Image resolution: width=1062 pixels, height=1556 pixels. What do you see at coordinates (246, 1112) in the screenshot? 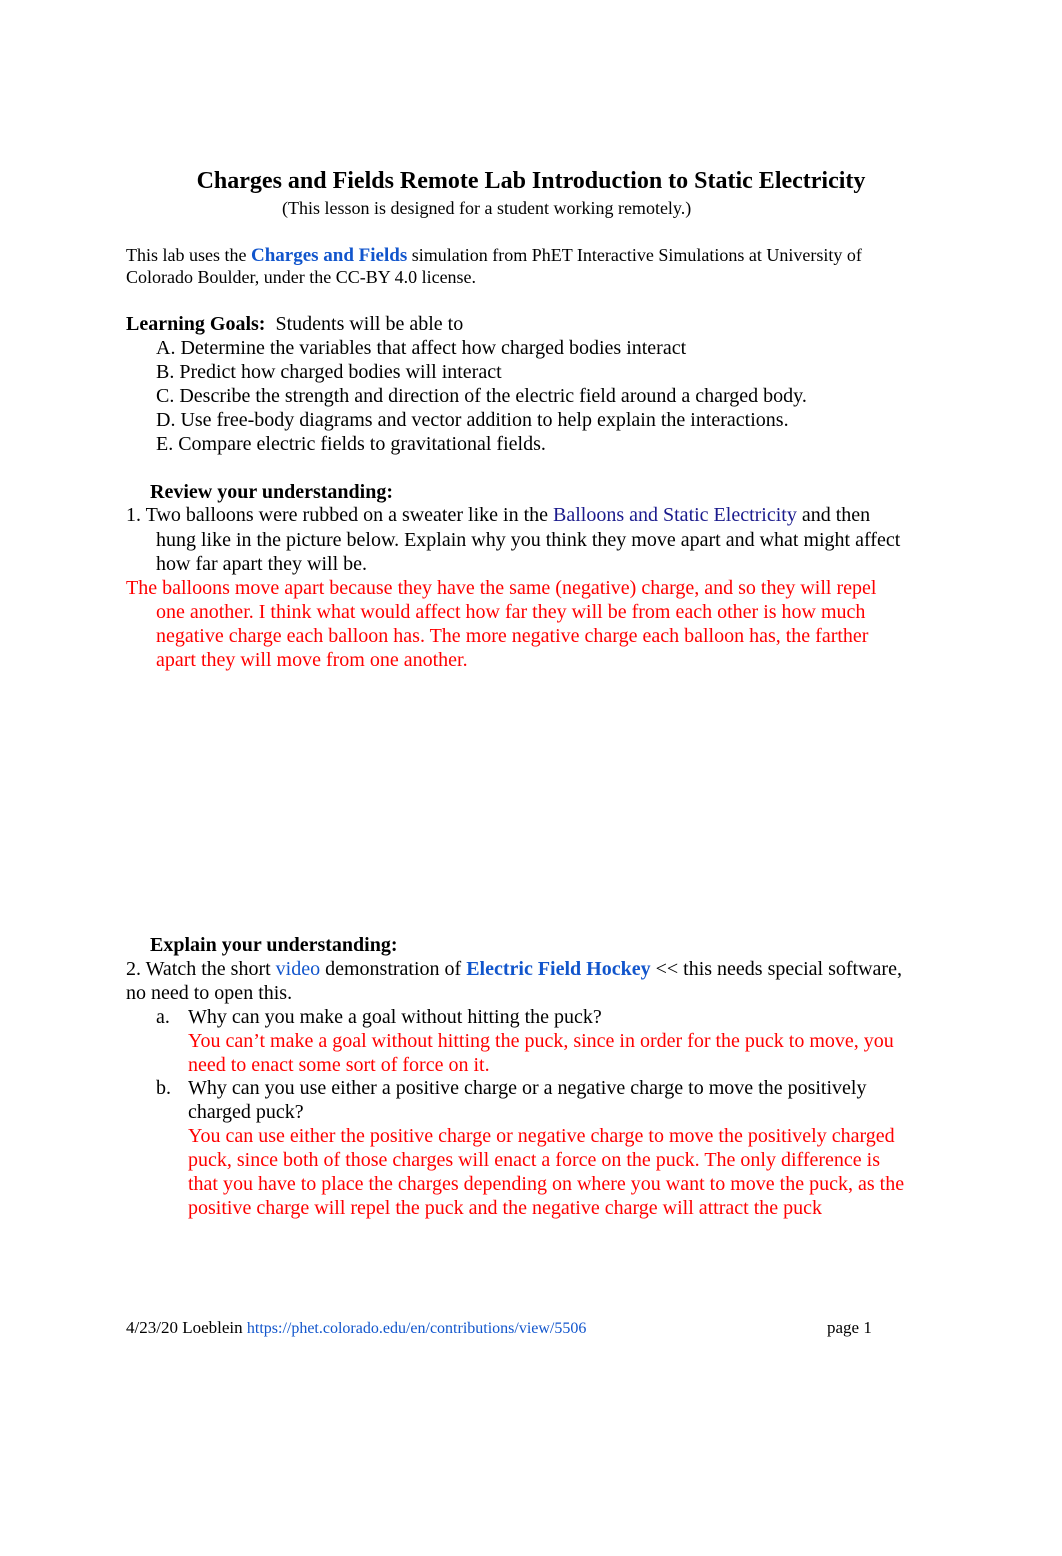
I see `part-b-question-line: charged puck?` at bounding box center [246, 1112].